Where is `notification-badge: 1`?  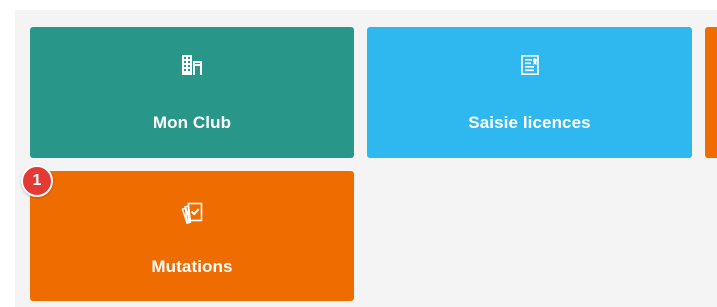
notification-badge: 1 is located at coordinates (37, 181).